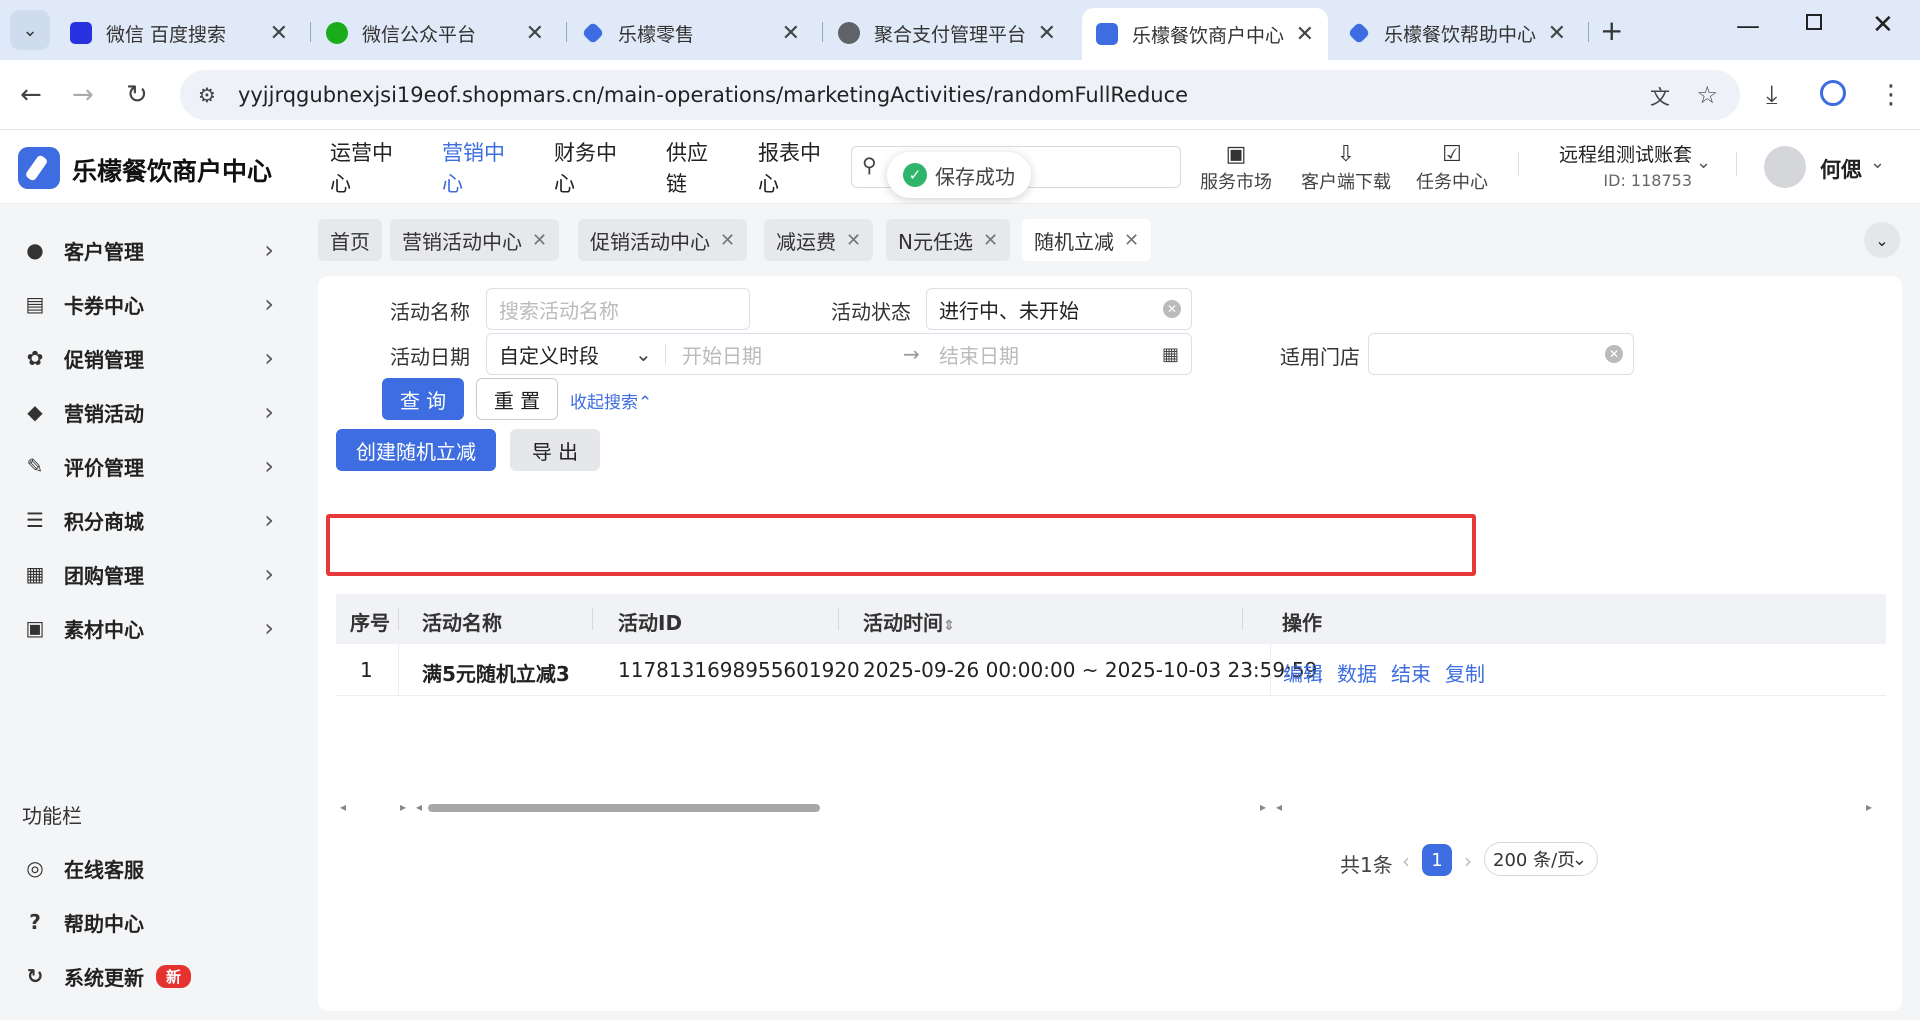  Describe the element at coordinates (104, 413) in the screenshot. I see `sidebar-item-label: 营销活动` at that location.